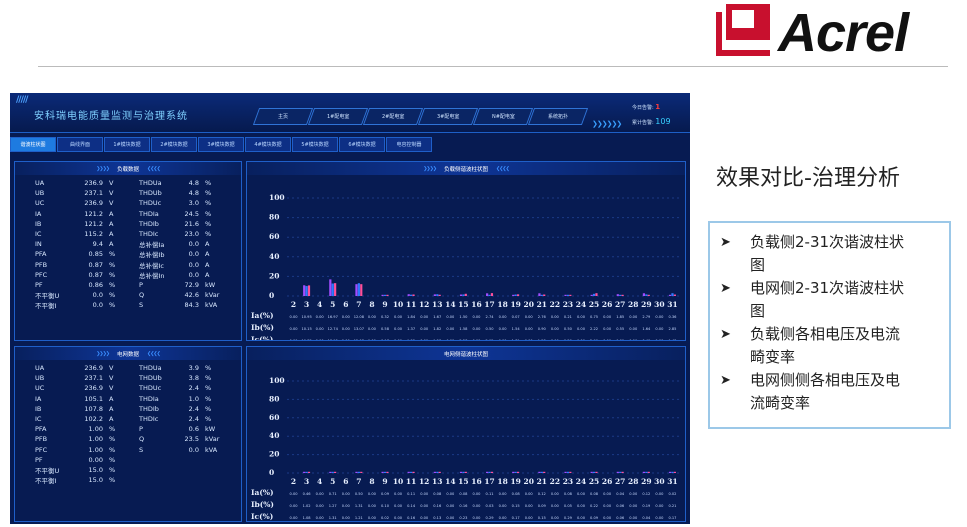 The image size is (967, 527). I want to click on x-tick-label: 30, so click(659, 481).